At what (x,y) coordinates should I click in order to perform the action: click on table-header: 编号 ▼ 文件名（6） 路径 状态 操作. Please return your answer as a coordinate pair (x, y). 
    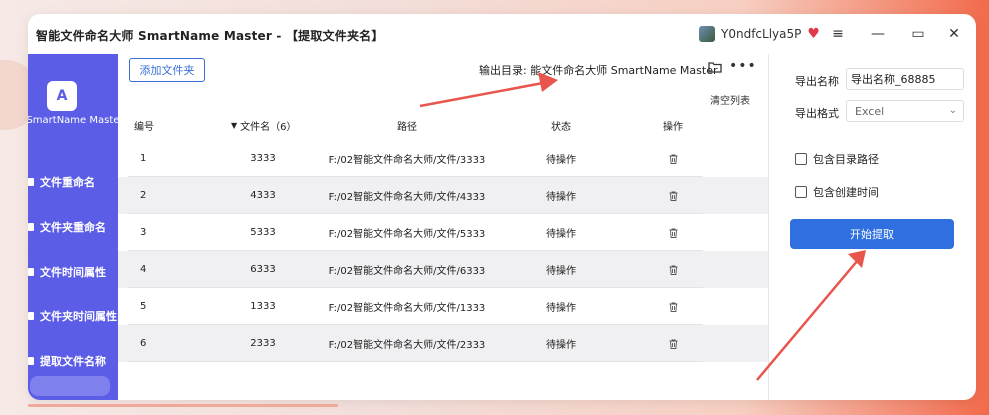
    Looking at the image, I should click on (443, 125).